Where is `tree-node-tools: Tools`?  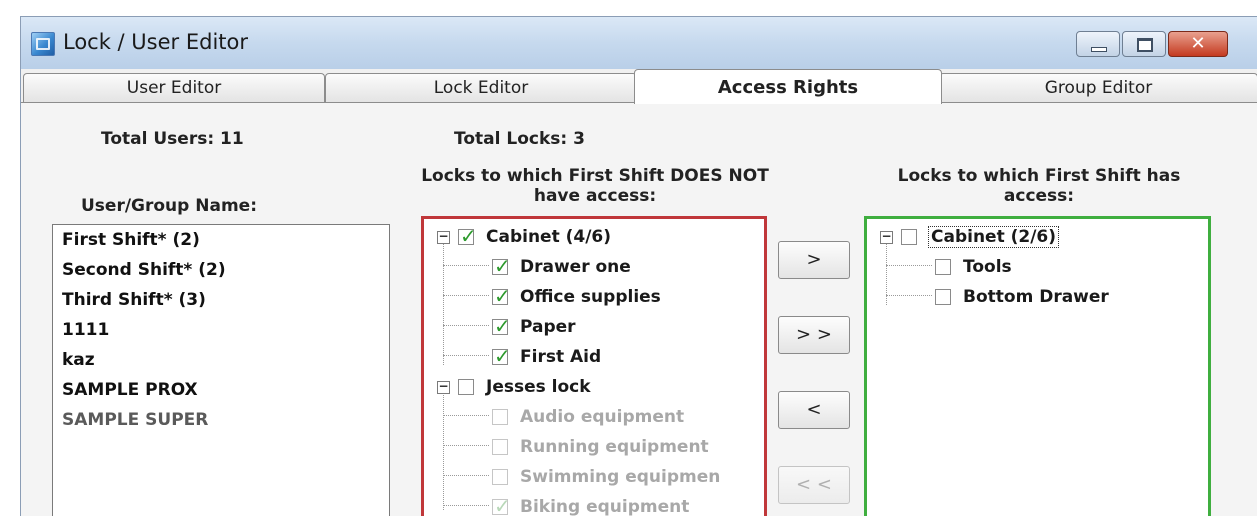
tree-node-tools: Tools is located at coordinates (987, 267).